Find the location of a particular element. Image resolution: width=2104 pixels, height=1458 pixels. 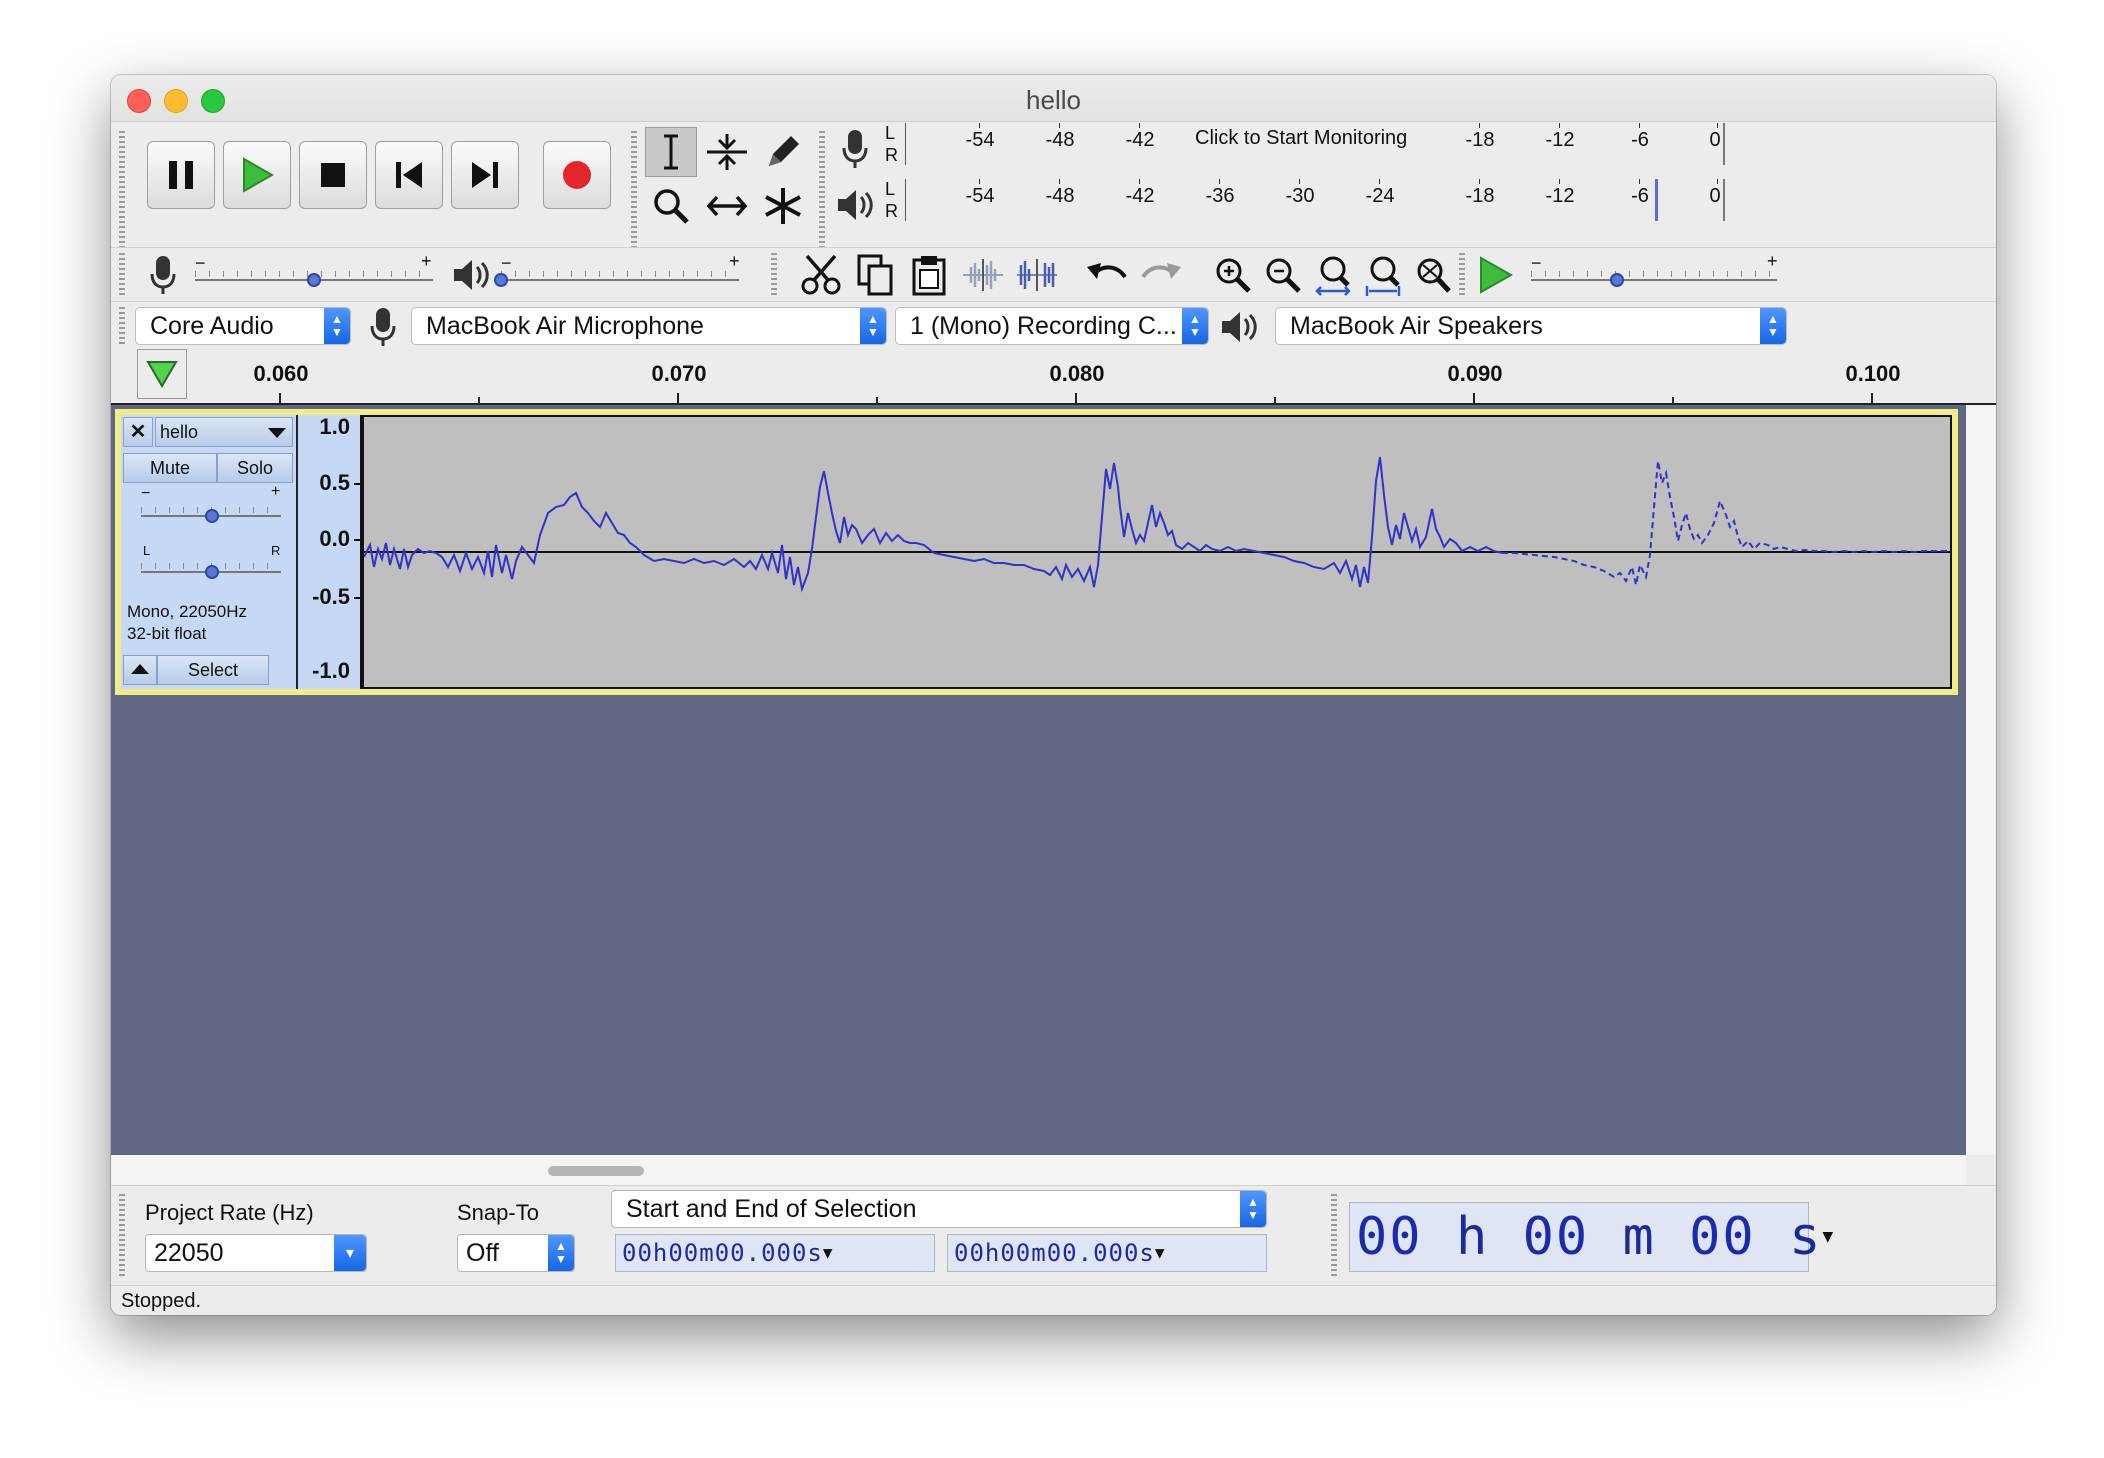

playback-volume-slider is located at coordinates (620, 280).